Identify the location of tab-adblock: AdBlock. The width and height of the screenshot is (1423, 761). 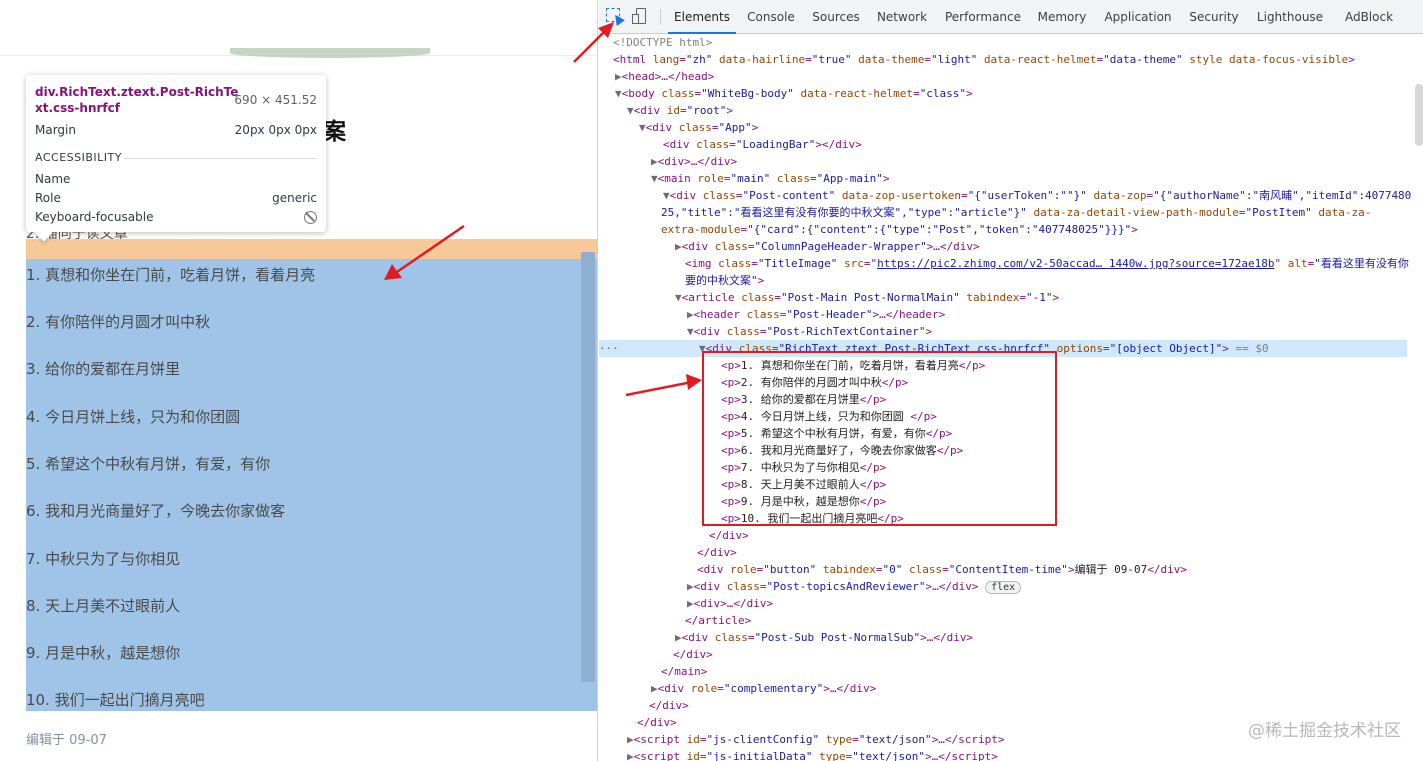
(1369, 17).